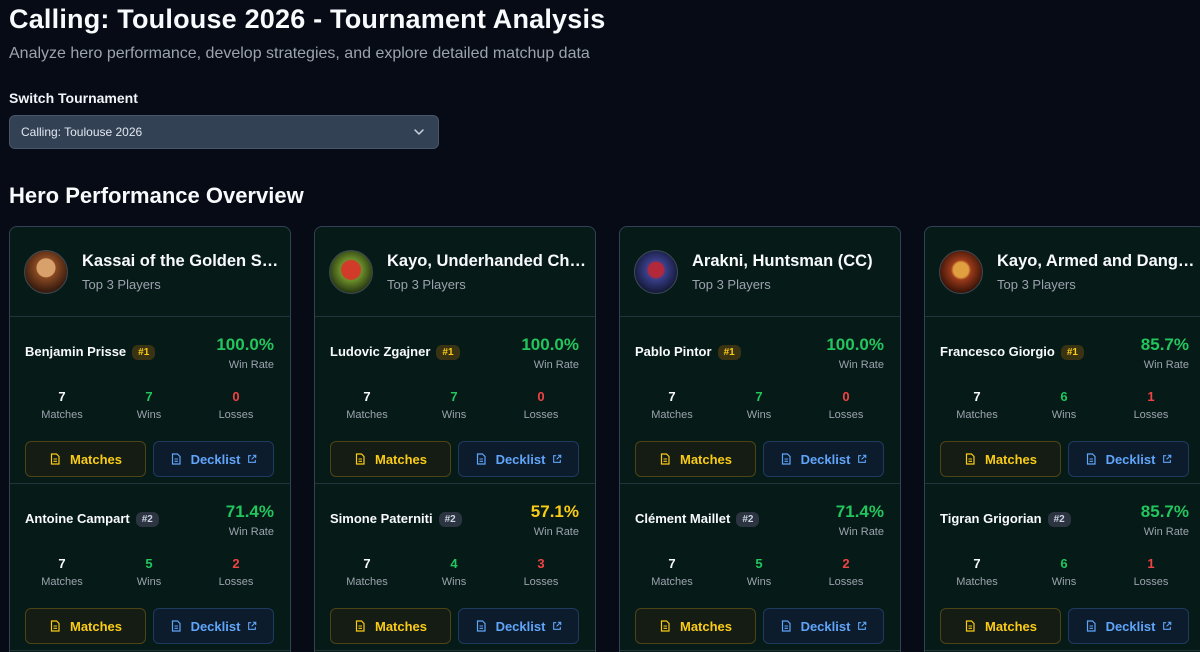  I want to click on wins-count: 4, so click(454, 563).